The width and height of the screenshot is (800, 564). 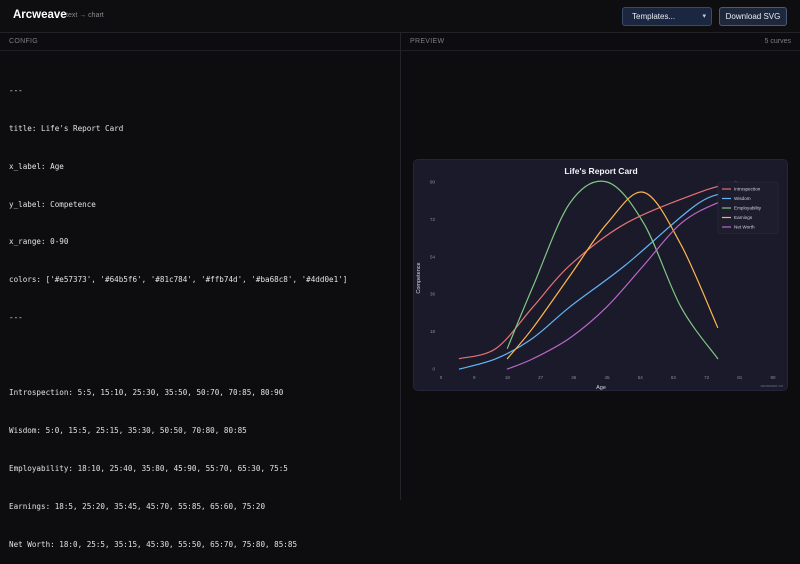 I want to click on legend-label: Introspection, so click(x=747, y=189).